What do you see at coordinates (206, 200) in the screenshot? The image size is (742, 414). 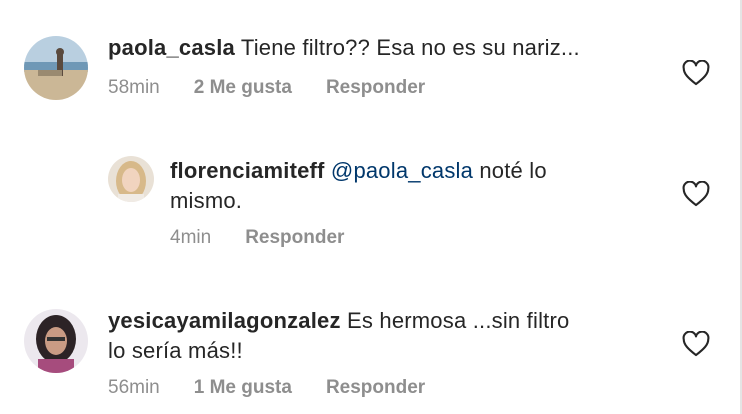 I see `comment-body-continued: mismo.` at bounding box center [206, 200].